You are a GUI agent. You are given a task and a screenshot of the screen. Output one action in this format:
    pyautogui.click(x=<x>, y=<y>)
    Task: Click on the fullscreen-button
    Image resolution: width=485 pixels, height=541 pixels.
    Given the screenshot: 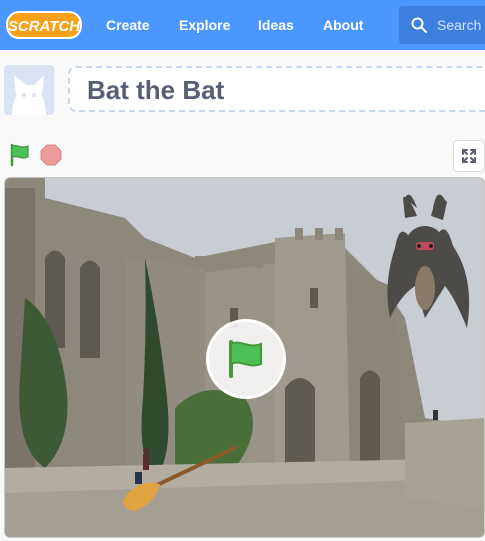 What is the action you would take?
    pyautogui.click(x=469, y=156)
    